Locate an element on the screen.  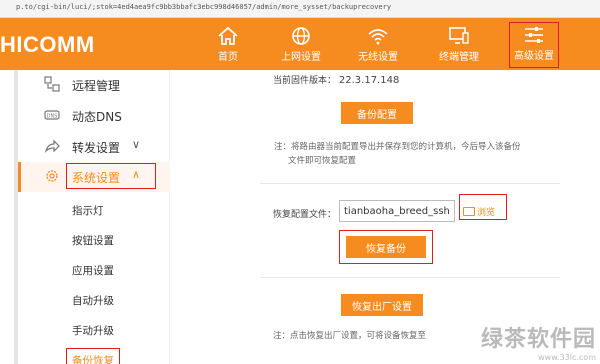
submenu-item-apps: 应用设置 is located at coordinates (94, 270).